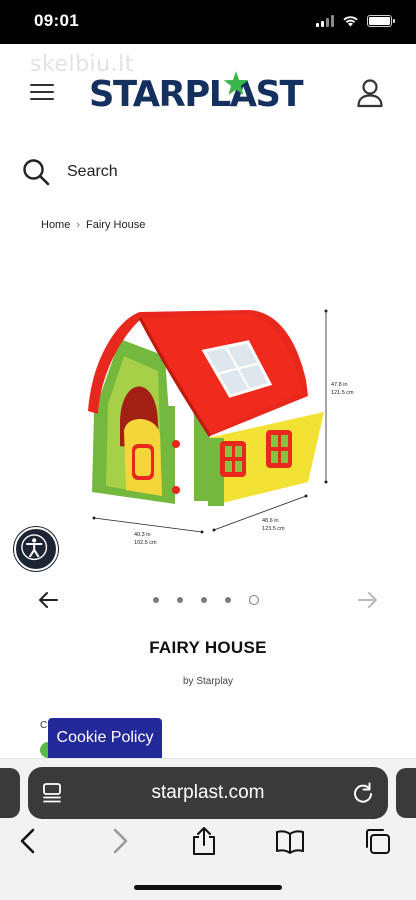 The width and height of the screenshot is (416, 900). Describe the element at coordinates (145, 543) in the screenshot. I see `width-cm-label: 102.5 cm` at that location.